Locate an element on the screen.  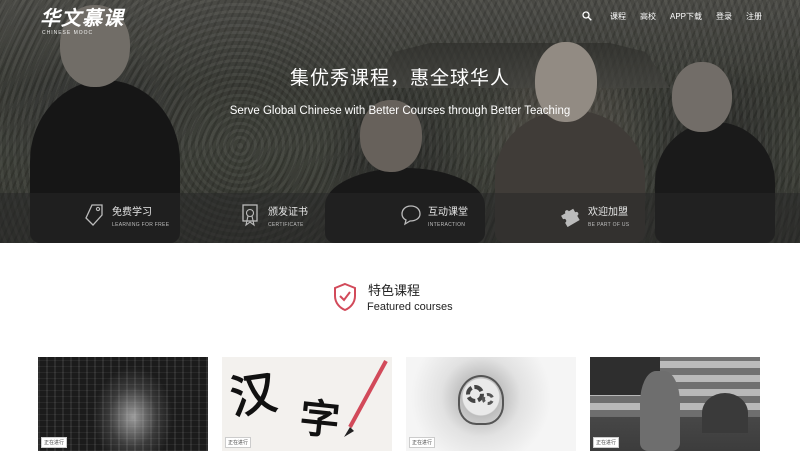
puzzle-icon is located at coordinates (570, 217).